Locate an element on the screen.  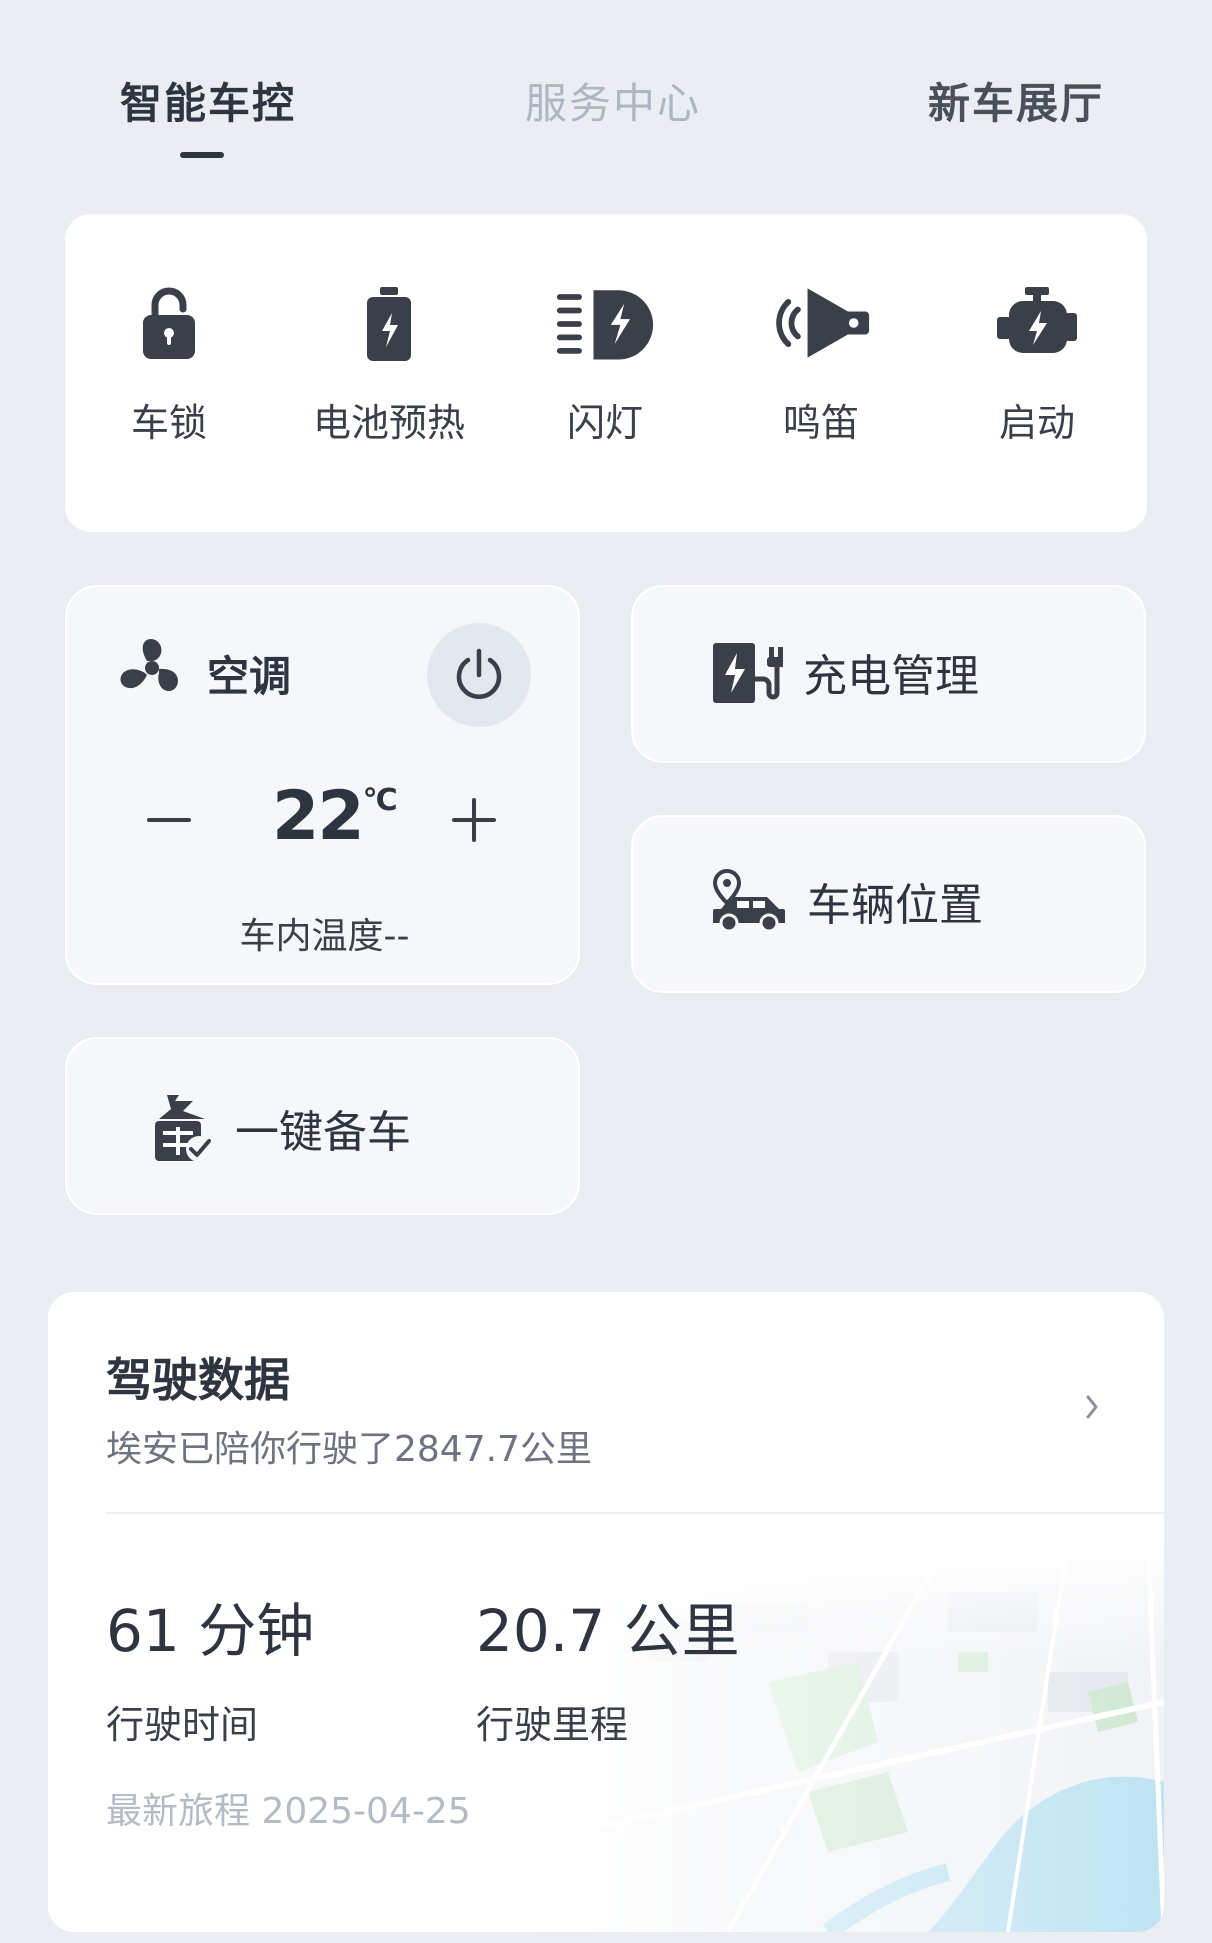
temp-decrease-button is located at coordinates (169, 820).